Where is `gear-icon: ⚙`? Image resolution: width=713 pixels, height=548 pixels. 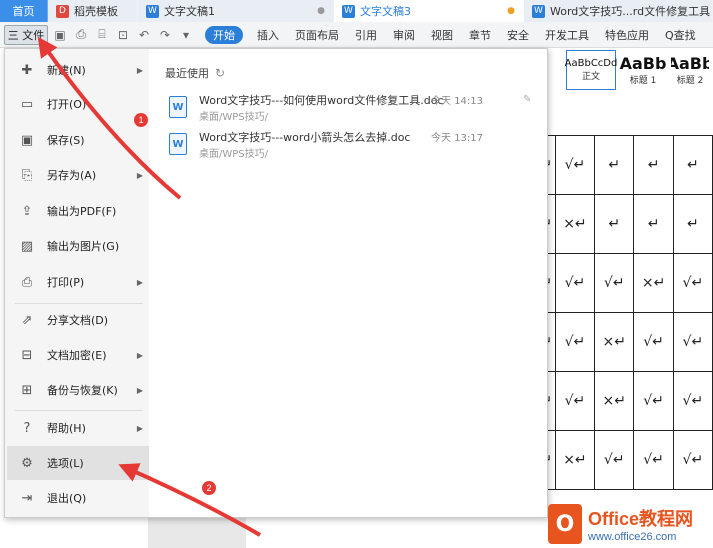 gear-icon: ⚙ is located at coordinates (27, 463).